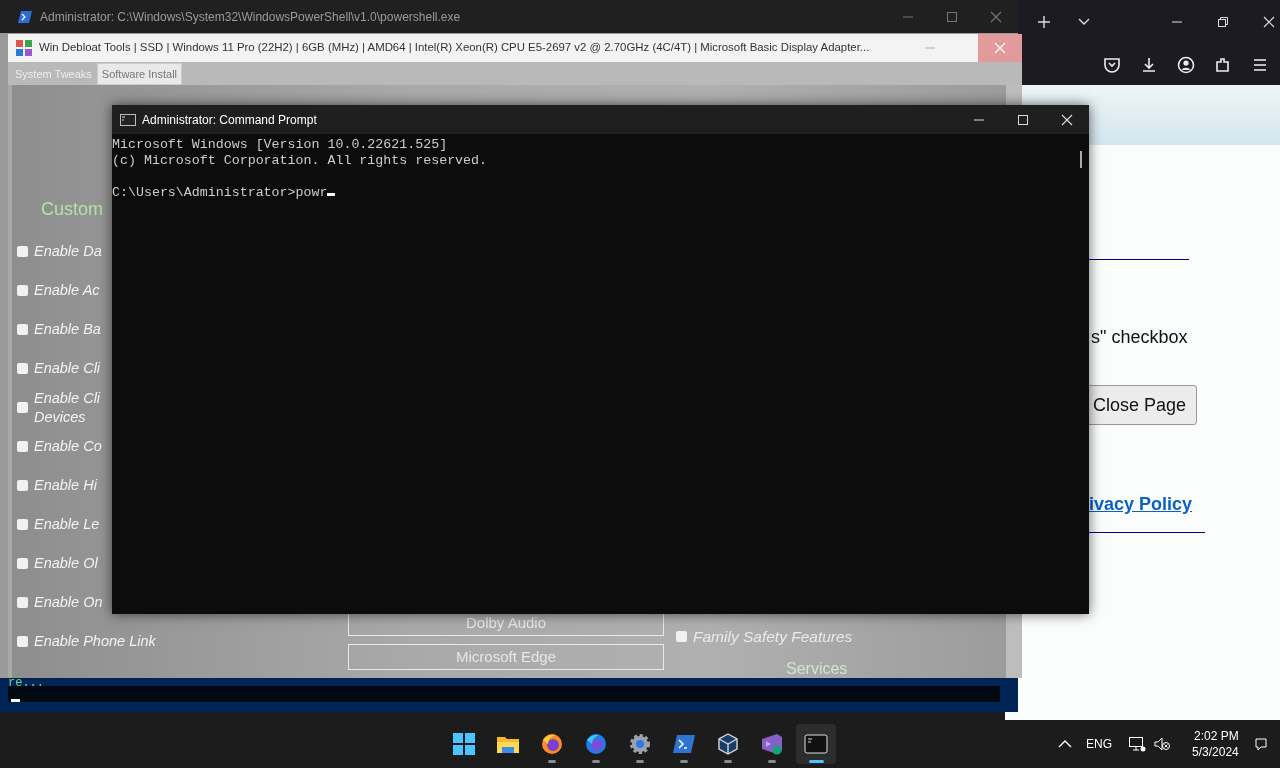 Image resolution: width=1280 pixels, height=768 pixels. I want to click on checkbox-option: Enable Phone Link, so click(86, 641).